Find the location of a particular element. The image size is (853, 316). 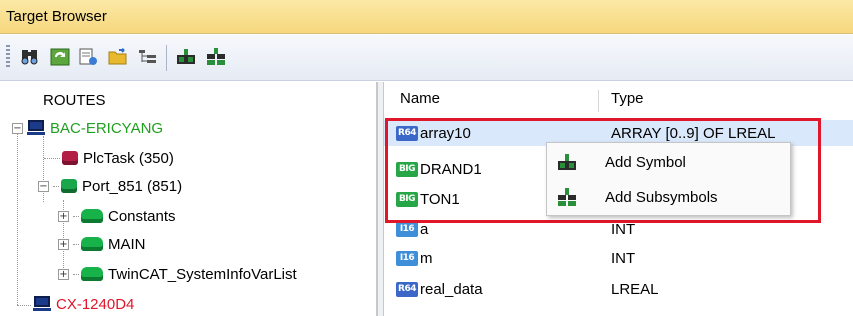

tree-item-label: BAC-ERICYANG is located at coordinates (107, 128).